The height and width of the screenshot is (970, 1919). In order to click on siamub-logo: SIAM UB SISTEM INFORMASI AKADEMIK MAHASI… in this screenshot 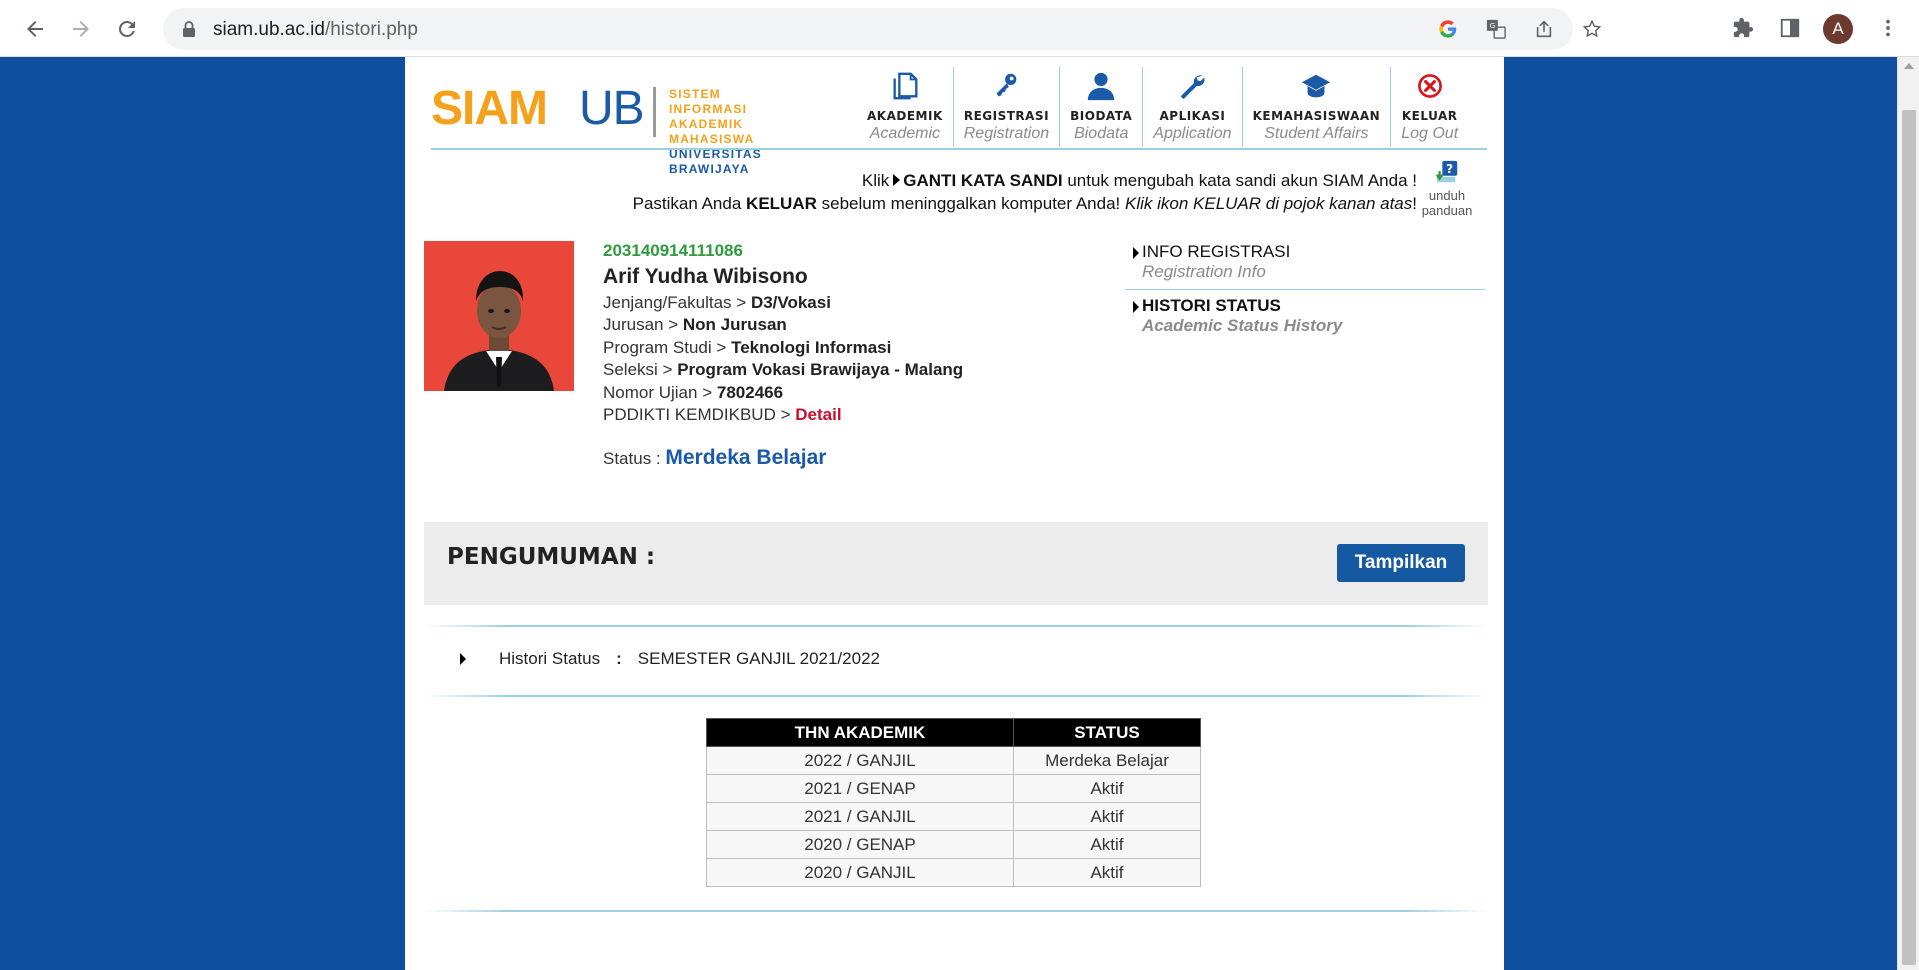, I will do `click(601, 127)`.